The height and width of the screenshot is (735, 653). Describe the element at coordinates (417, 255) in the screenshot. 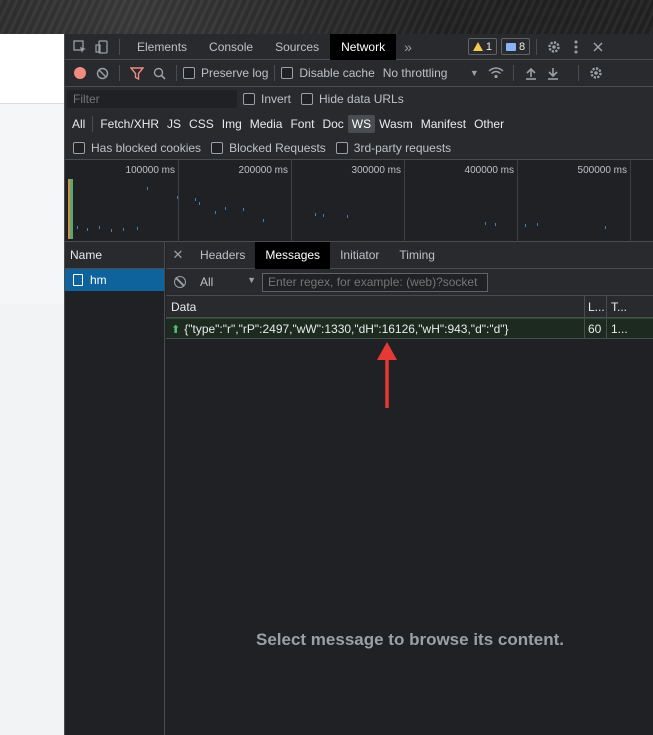

I see `tab-timing: Timing` at that location.